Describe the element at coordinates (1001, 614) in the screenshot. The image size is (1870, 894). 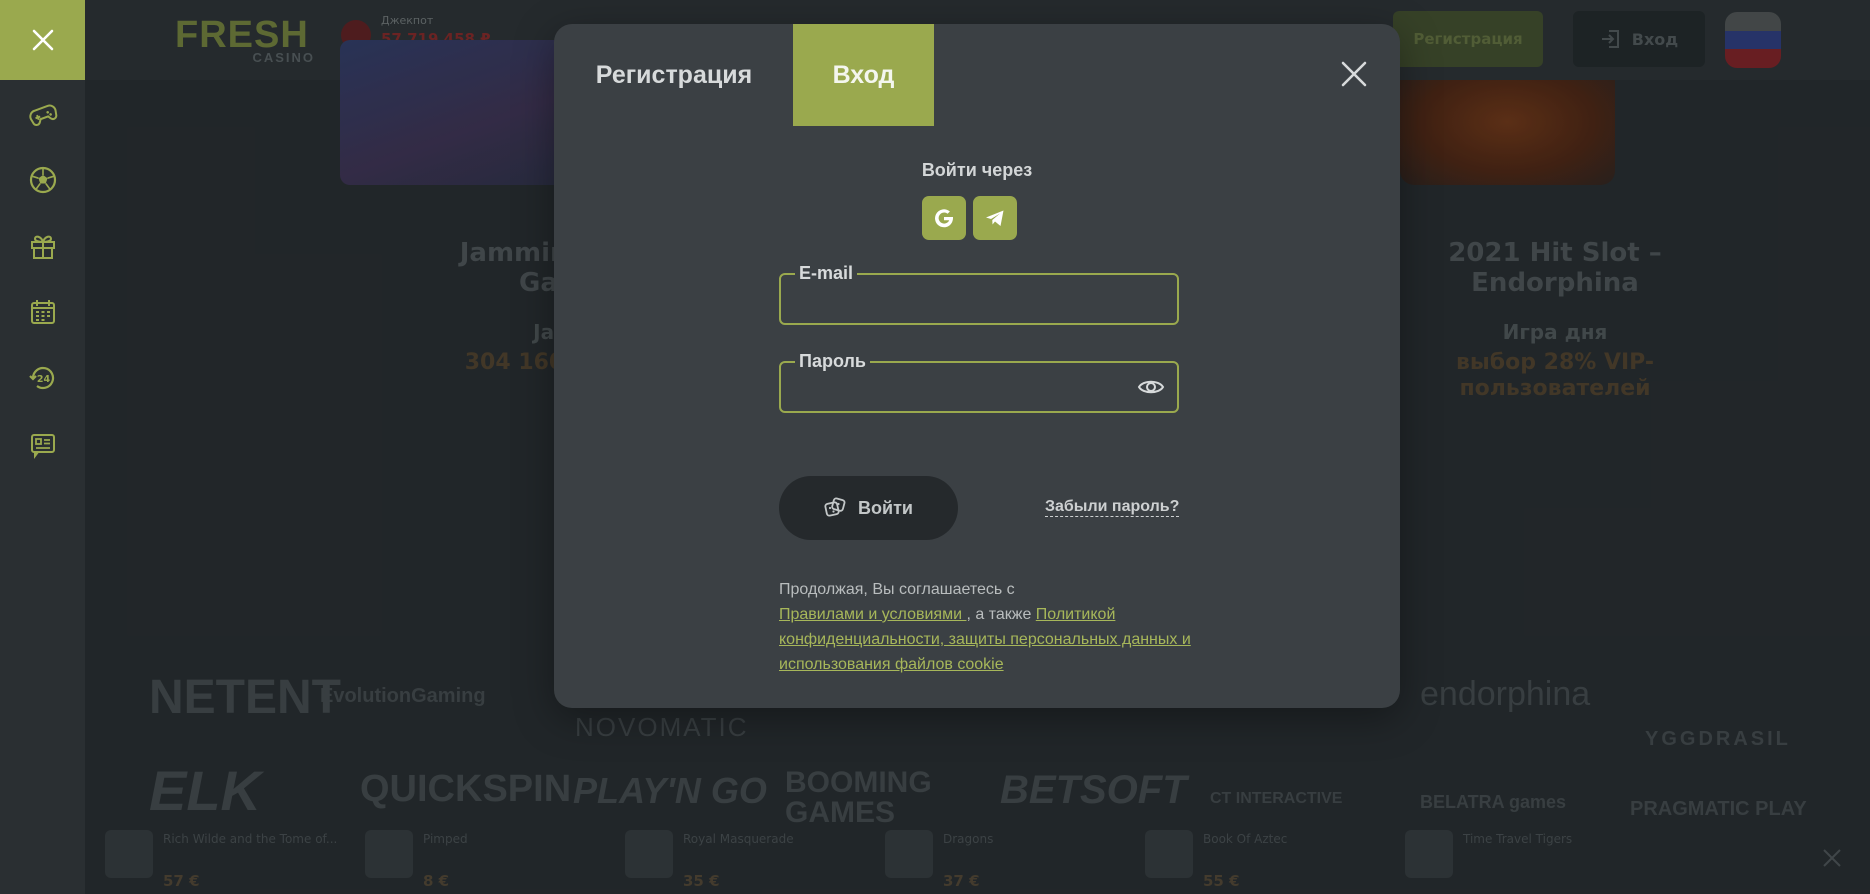
I see `agreement-connector: , а также` at that location.